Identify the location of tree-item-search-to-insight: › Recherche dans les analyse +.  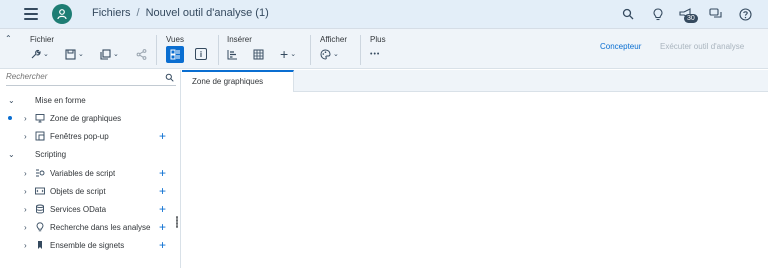
(90, 227).